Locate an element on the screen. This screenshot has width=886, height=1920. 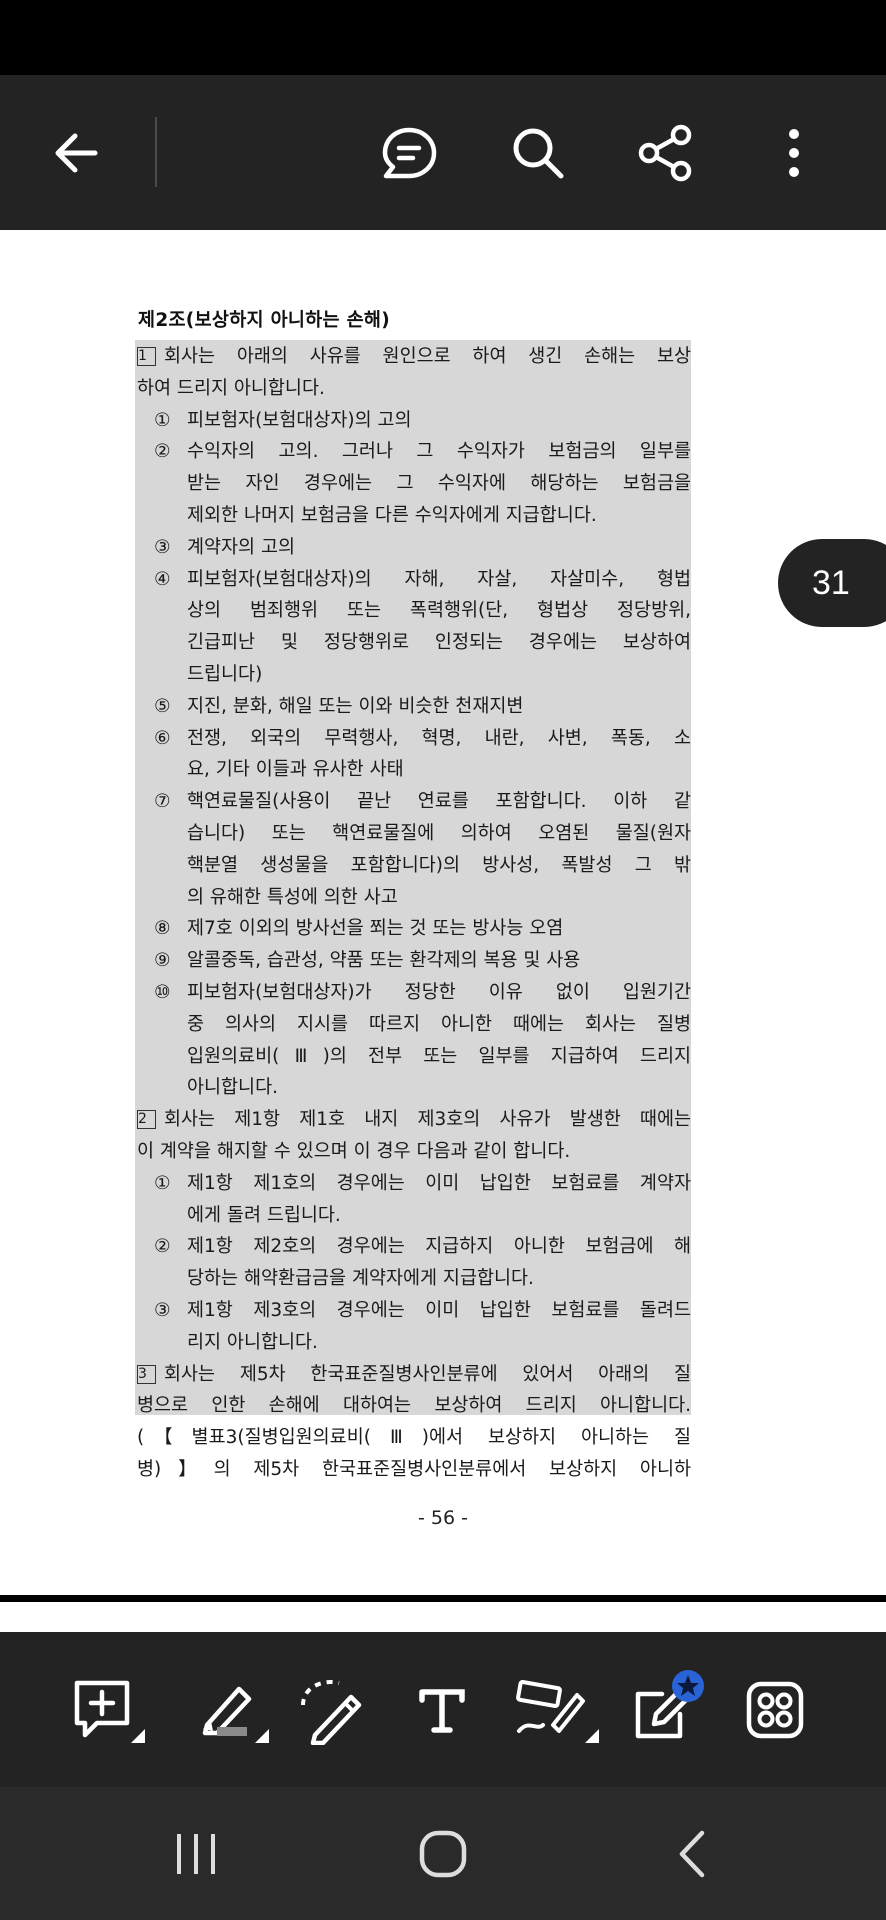
line-text: 이 계약을 해지할 수 있으며 이 경우 다음과 같이 합니다. is located at coordinates (354, 1151).